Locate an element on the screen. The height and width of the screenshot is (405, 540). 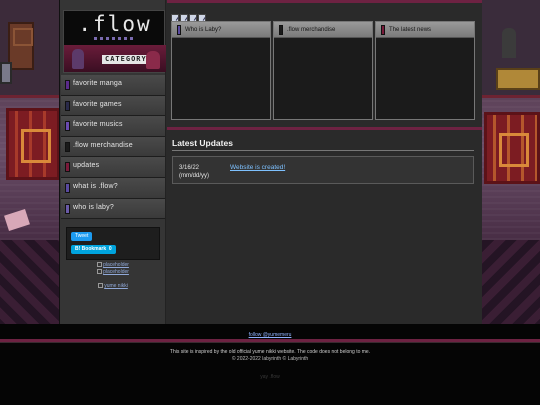
category-label: CATEGORY is located at coordinates (126, 59).